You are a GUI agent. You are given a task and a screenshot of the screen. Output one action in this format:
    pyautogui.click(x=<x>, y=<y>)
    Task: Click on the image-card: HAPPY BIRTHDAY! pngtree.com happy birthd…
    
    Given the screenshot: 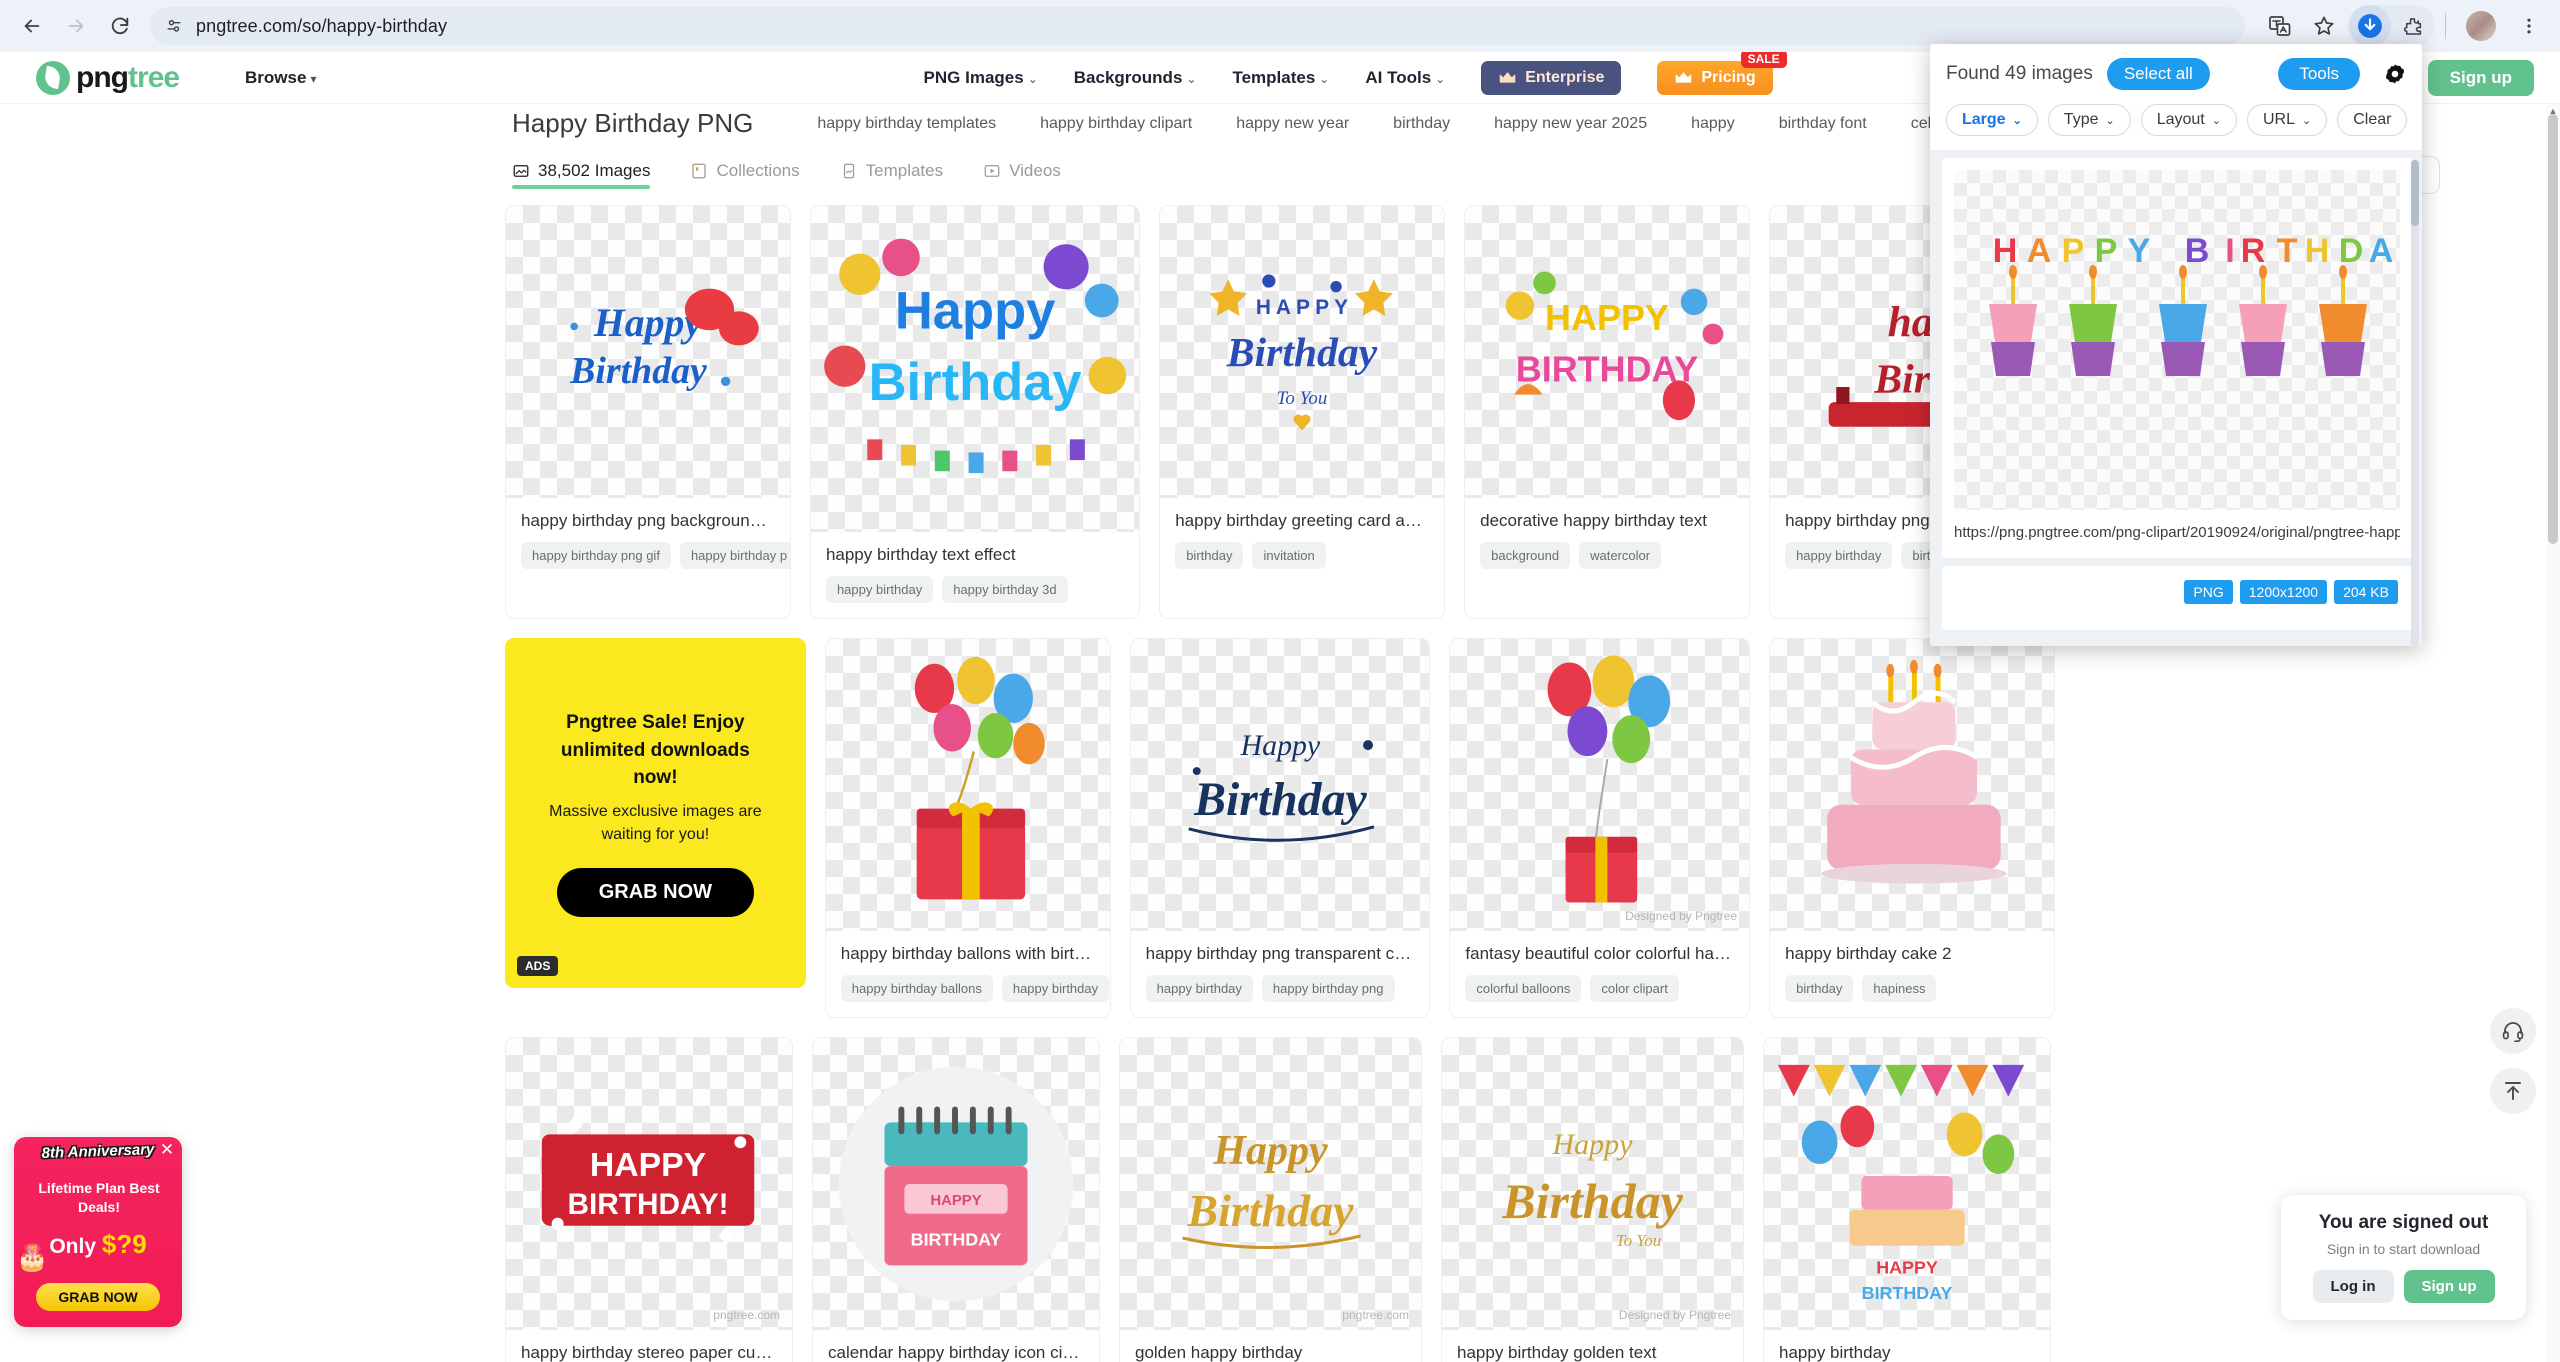 What is the action you would take?
    pyautogui.click(x=649, y=1199)
    